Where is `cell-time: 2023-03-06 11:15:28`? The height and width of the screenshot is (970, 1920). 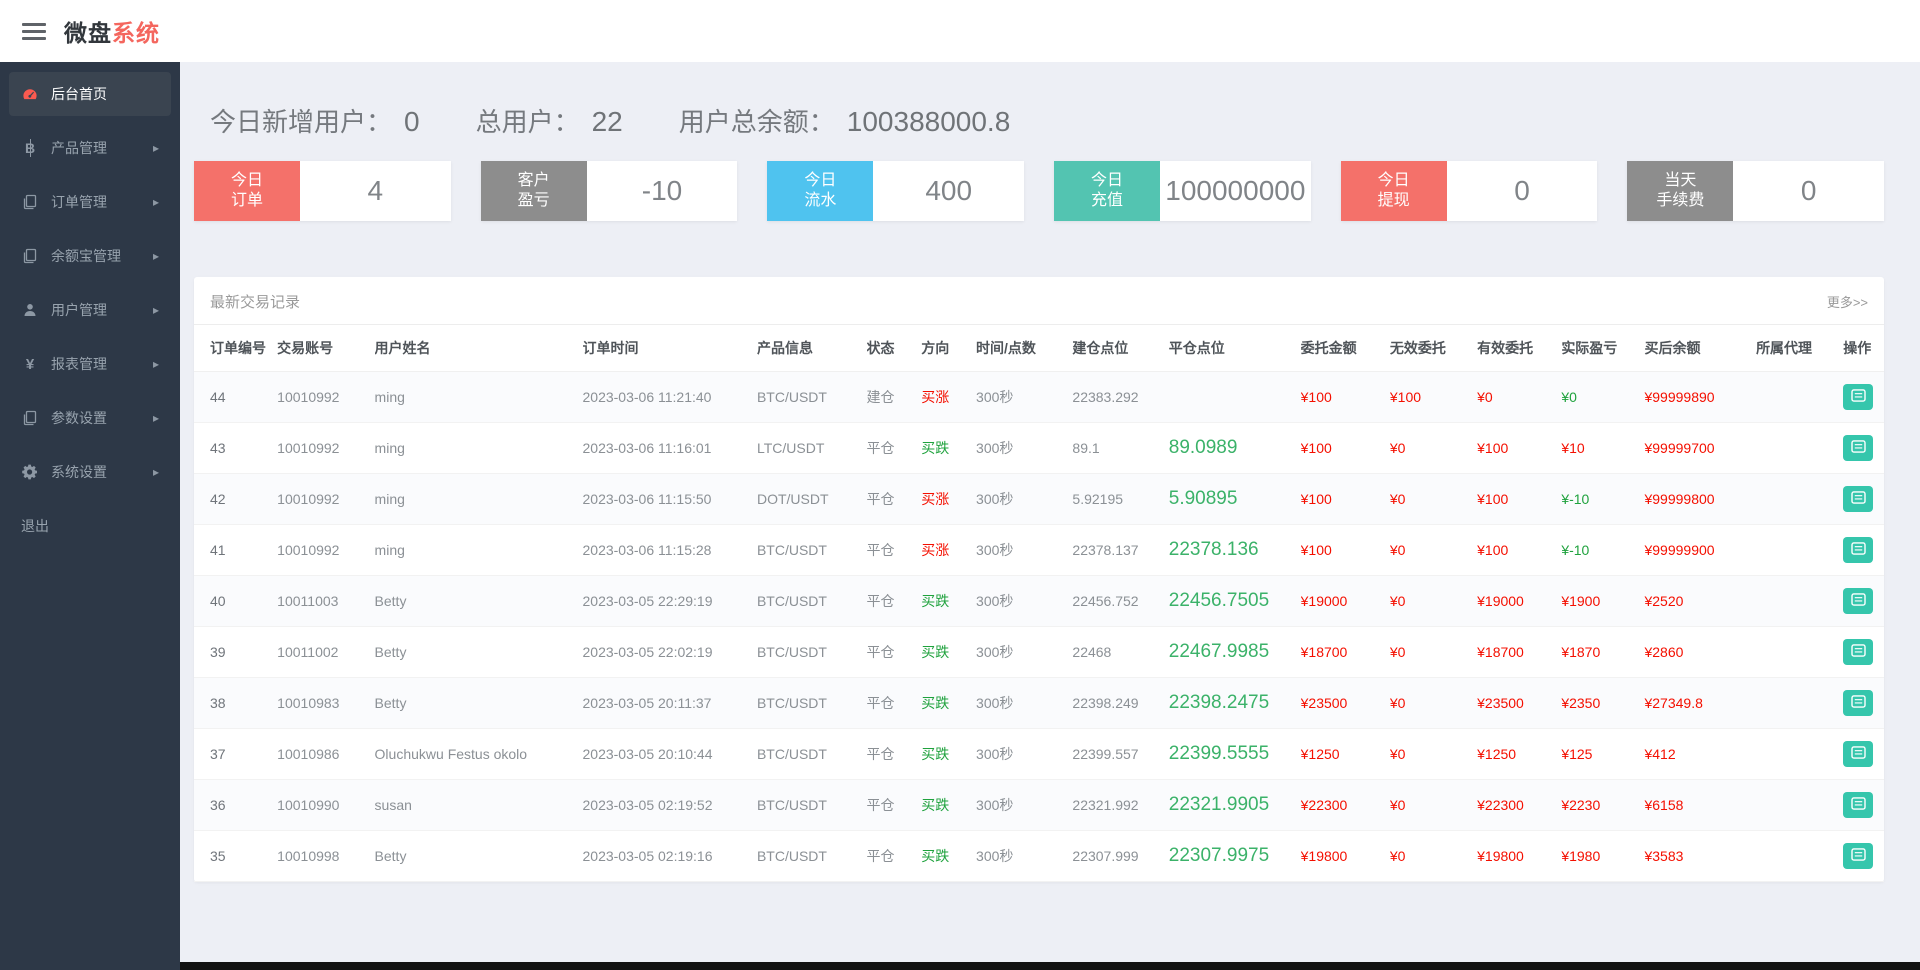
cell-time: 2023-03-06 11:15:28 is located at coordinates (669, 550).